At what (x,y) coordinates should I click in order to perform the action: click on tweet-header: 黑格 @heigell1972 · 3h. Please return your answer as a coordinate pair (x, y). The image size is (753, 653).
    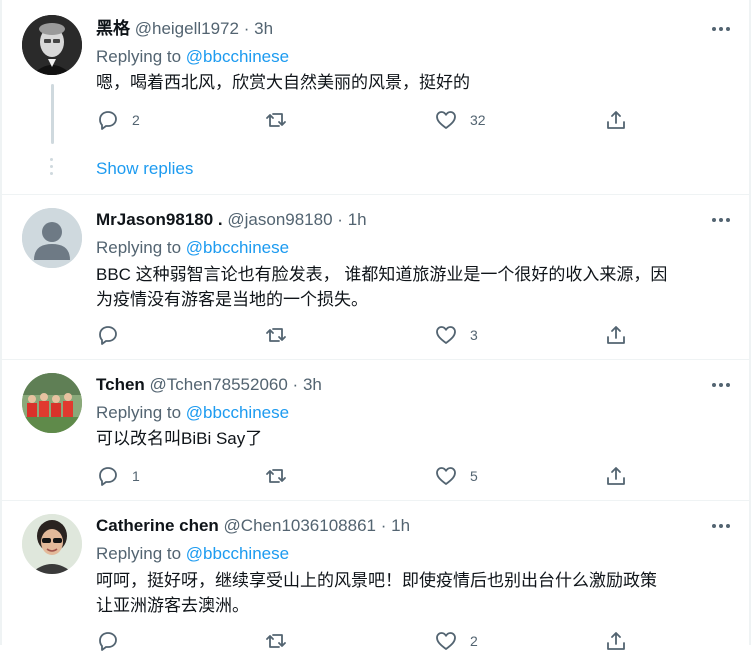
    Looking at the image, I should click on (184, 29).